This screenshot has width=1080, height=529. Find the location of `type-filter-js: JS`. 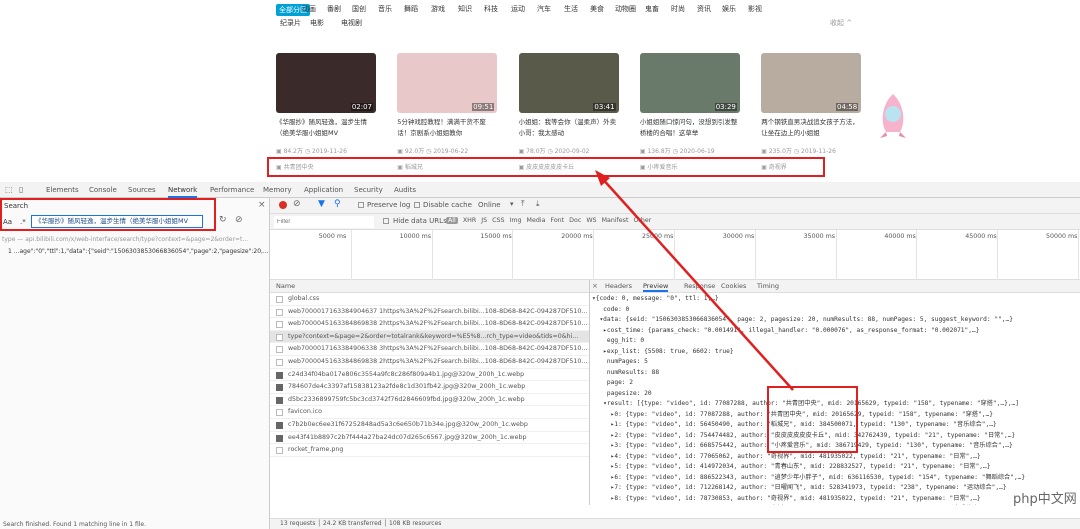

type-filter-js: JS is located at coordinates (484, 220).